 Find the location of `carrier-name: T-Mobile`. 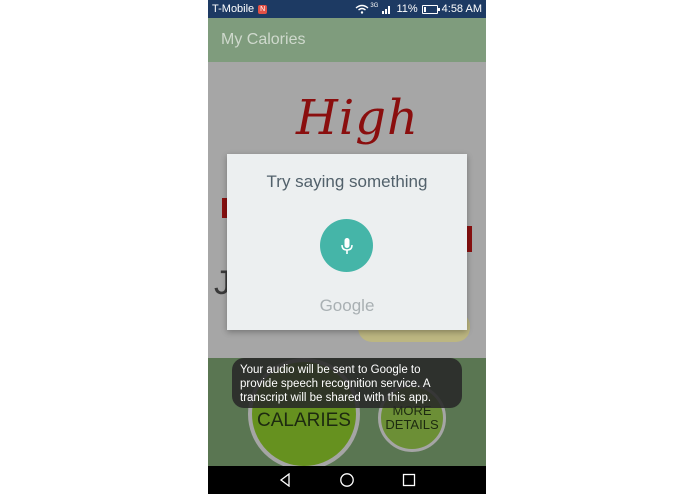

carrier-name: T-Mobile is located at coordinates (233, 9).